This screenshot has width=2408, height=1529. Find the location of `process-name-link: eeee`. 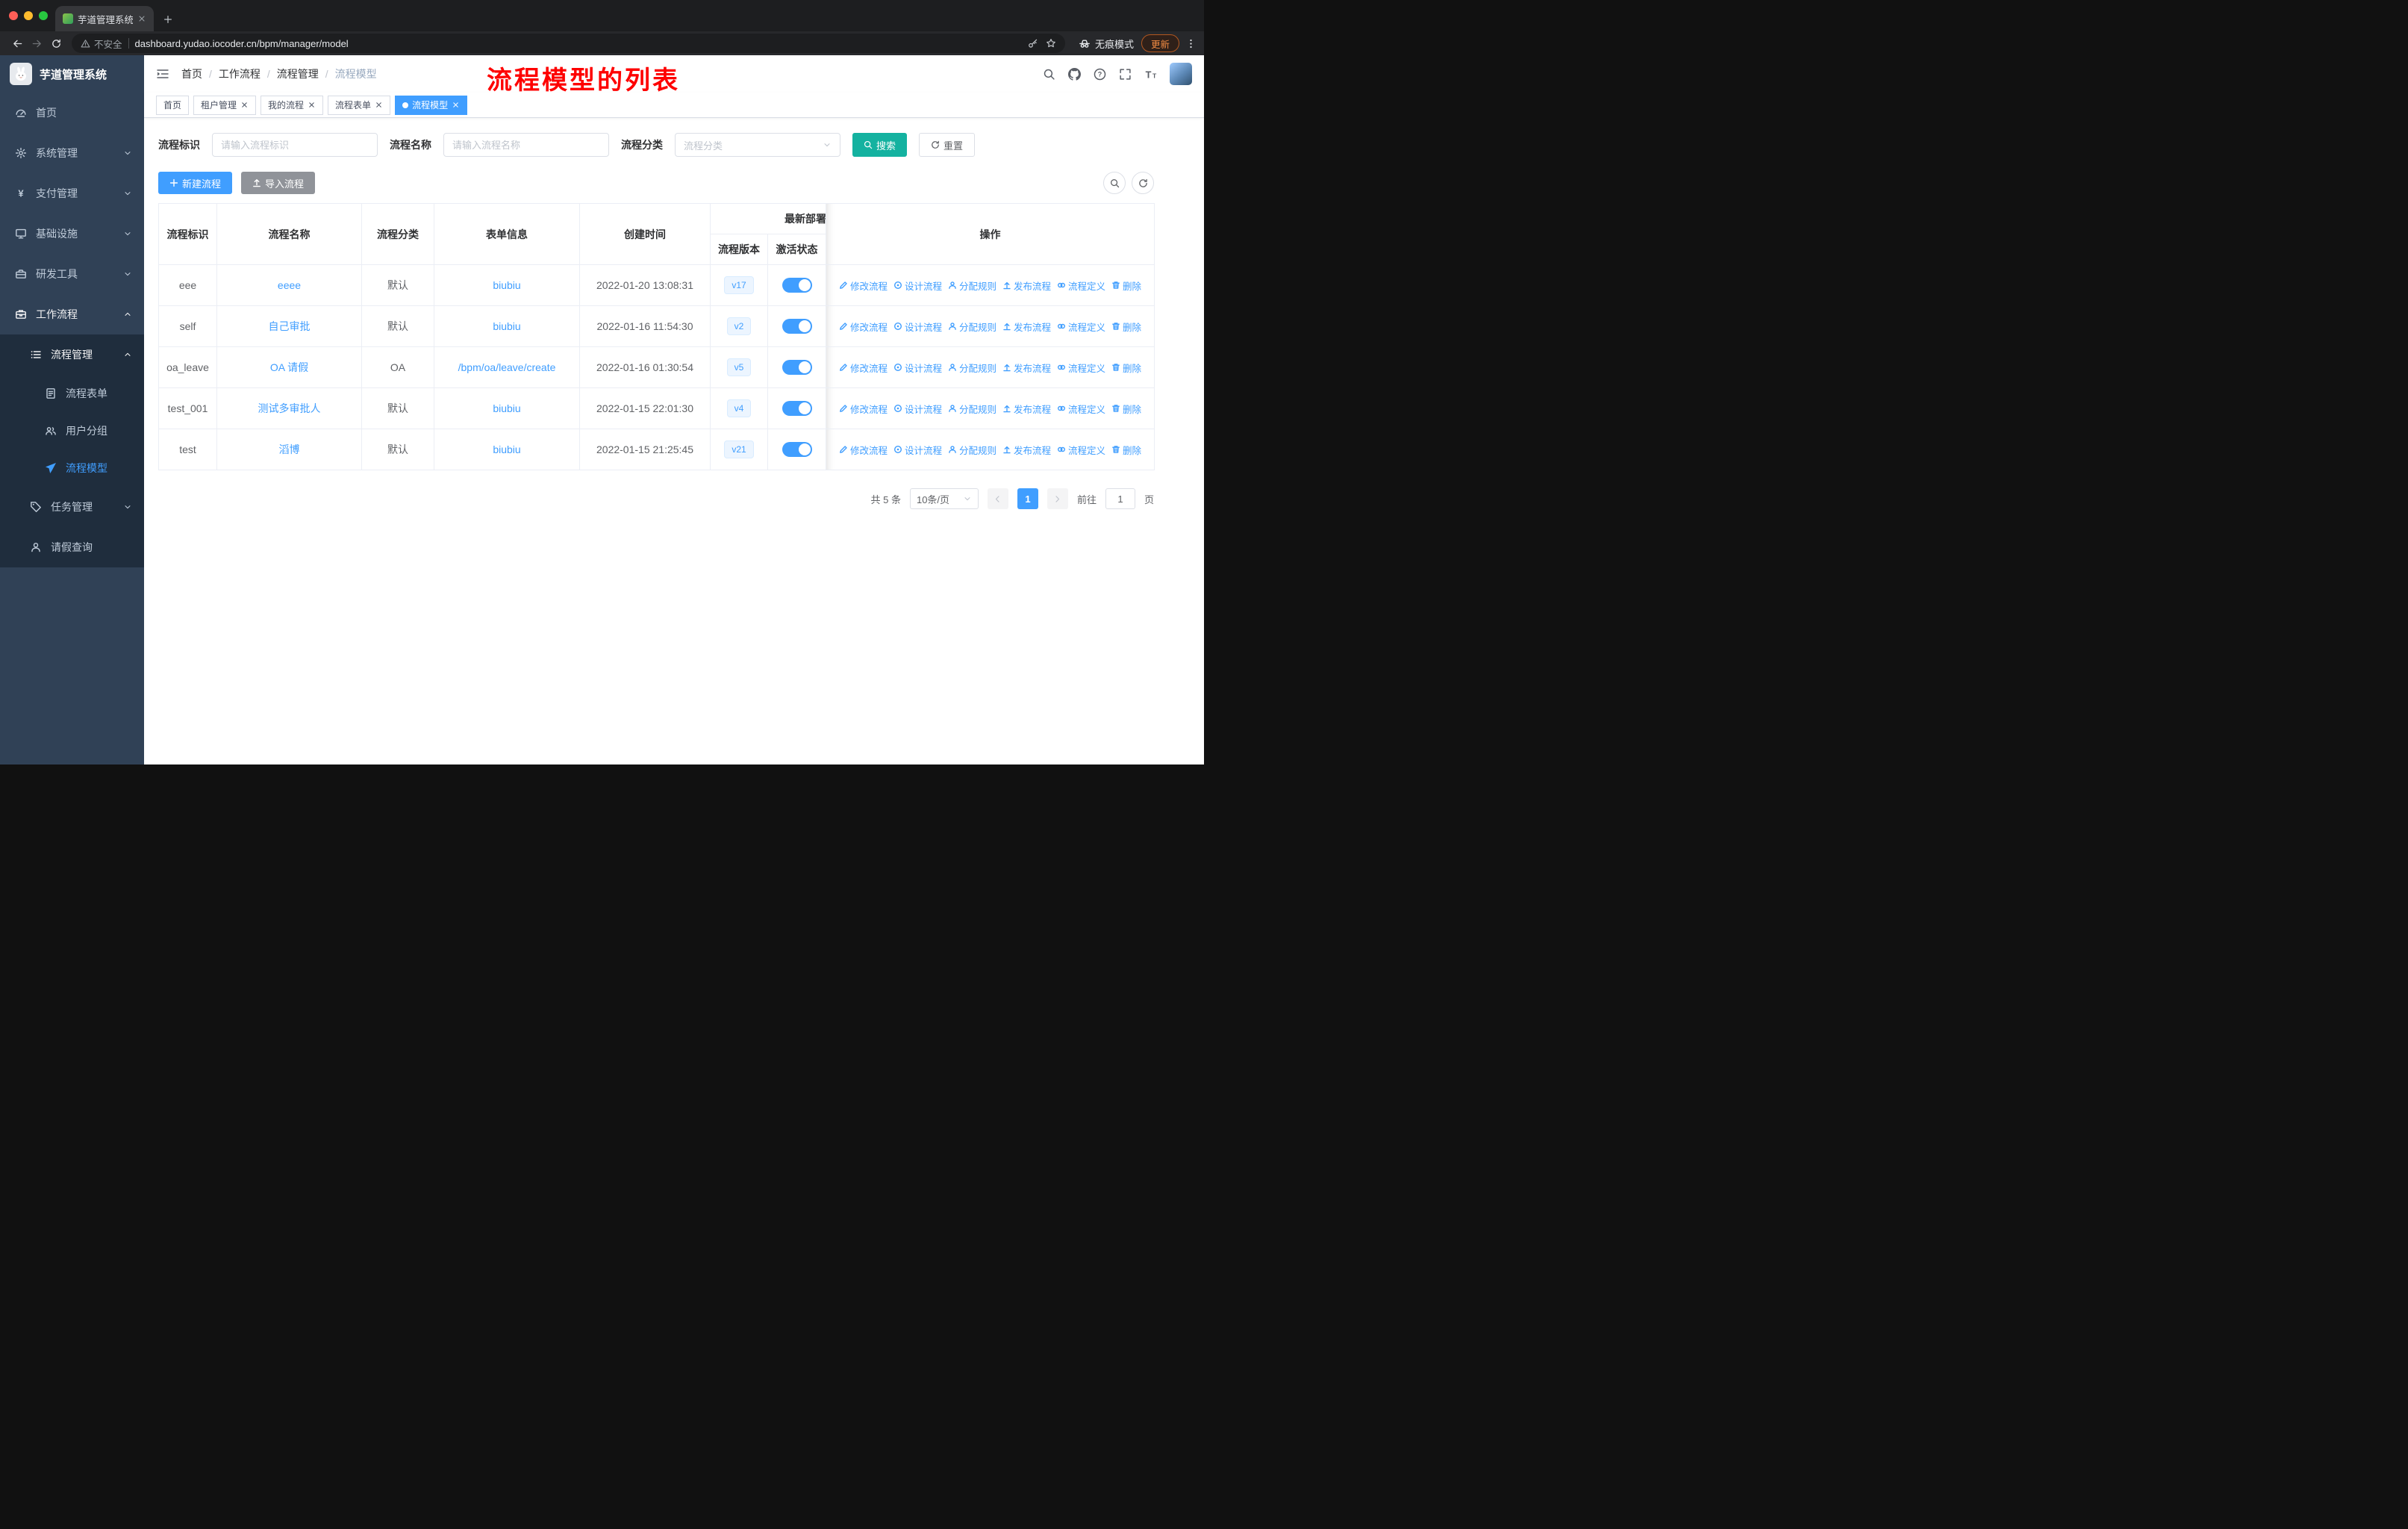

process-name-link: eeee is located at coordinates (289, 285).